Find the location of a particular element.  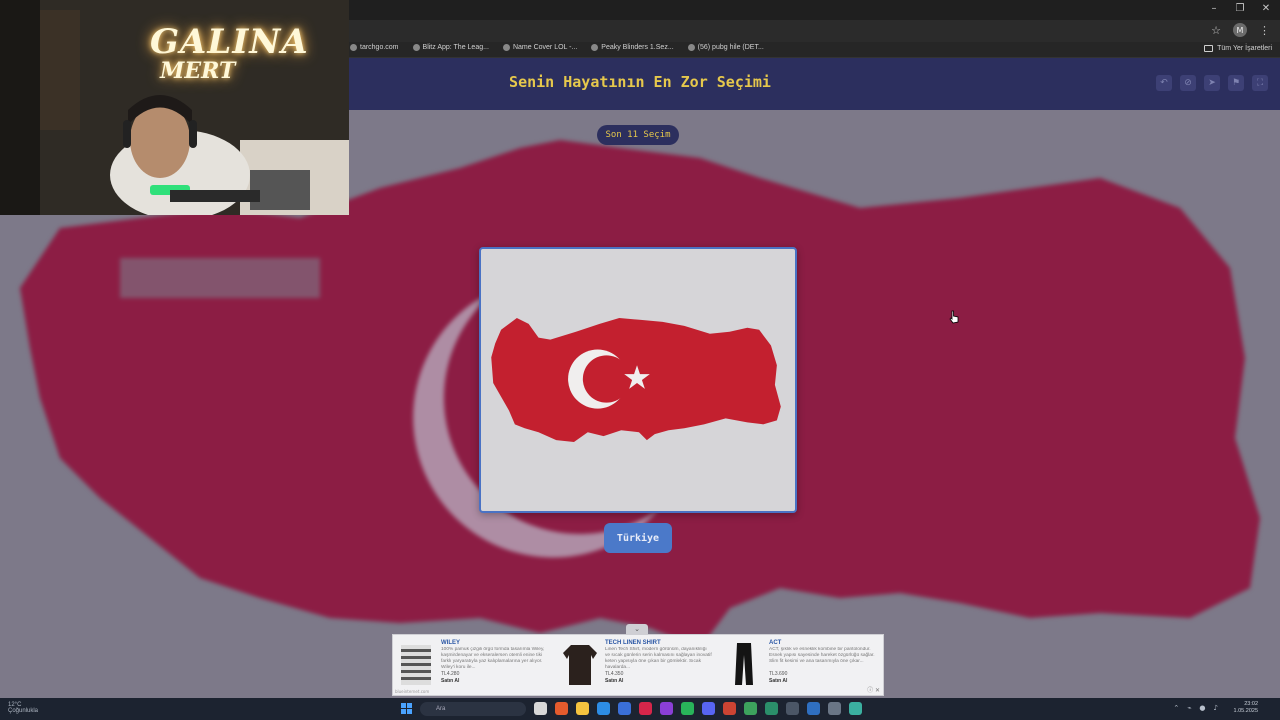

crescent-inner is located at coordinates (606, 379).